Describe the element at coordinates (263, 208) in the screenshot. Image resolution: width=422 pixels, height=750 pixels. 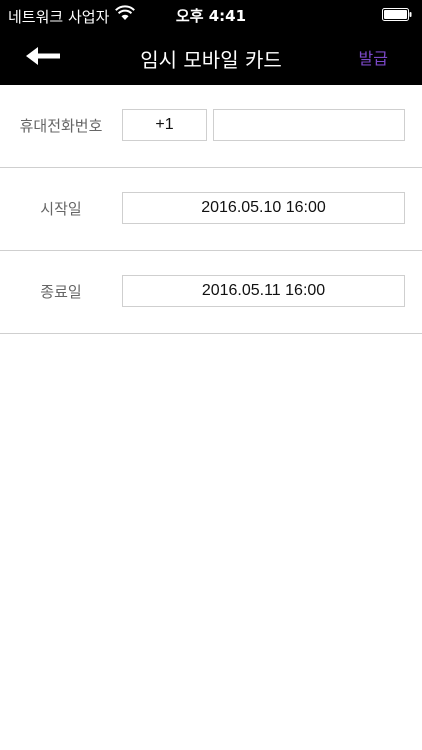
I see `start-date-field: 2016.05.10 16:00` at that location.